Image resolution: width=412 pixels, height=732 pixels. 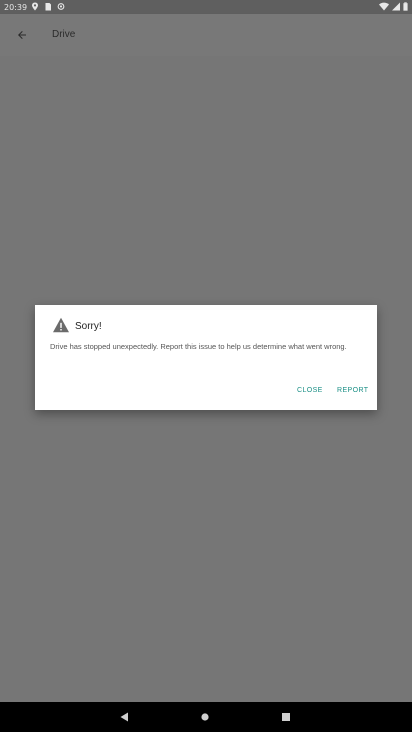 I want to click on sim-icon, so click(x=48, y=7).